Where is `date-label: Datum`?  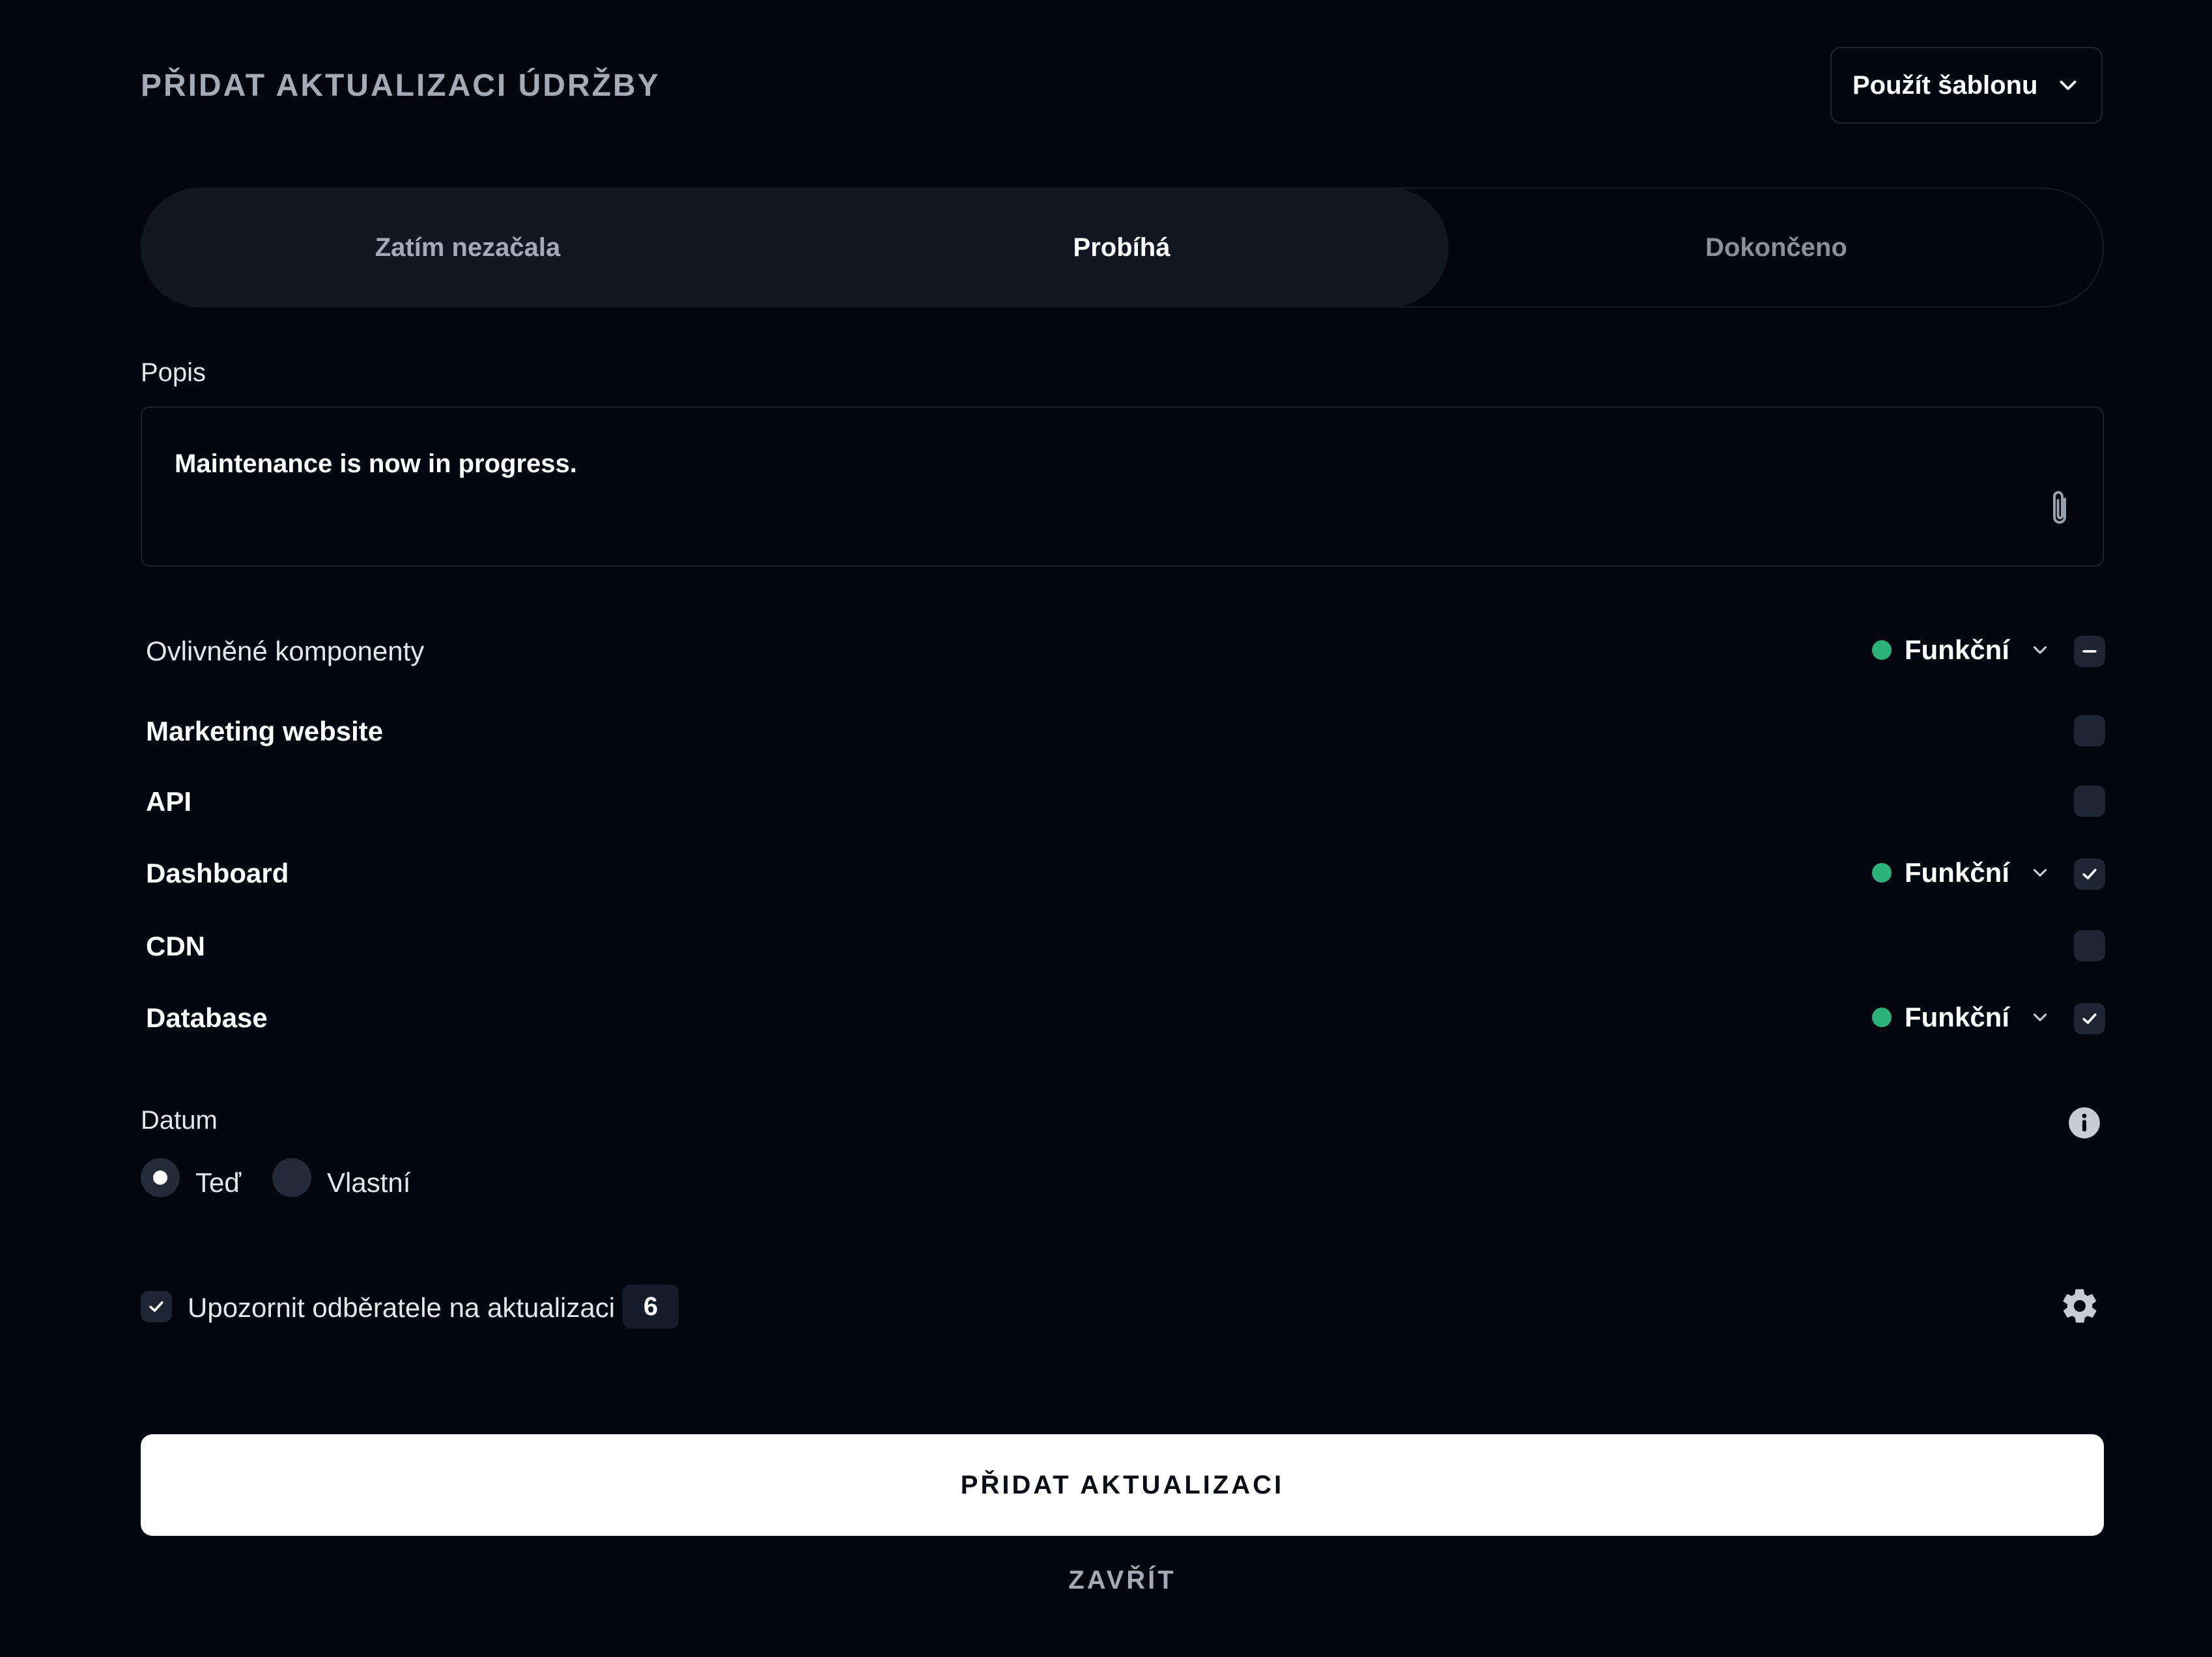 date-label: Datum is located at coordinates (179, 1120).